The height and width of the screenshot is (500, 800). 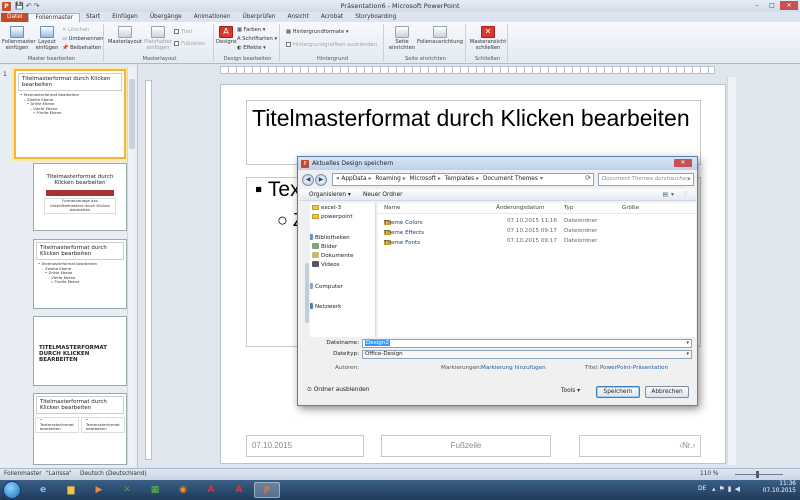 What do you see at coordinates (789, 5) in the screenshot?
I see `close-button: ✕` at bounding box center [789, 5].